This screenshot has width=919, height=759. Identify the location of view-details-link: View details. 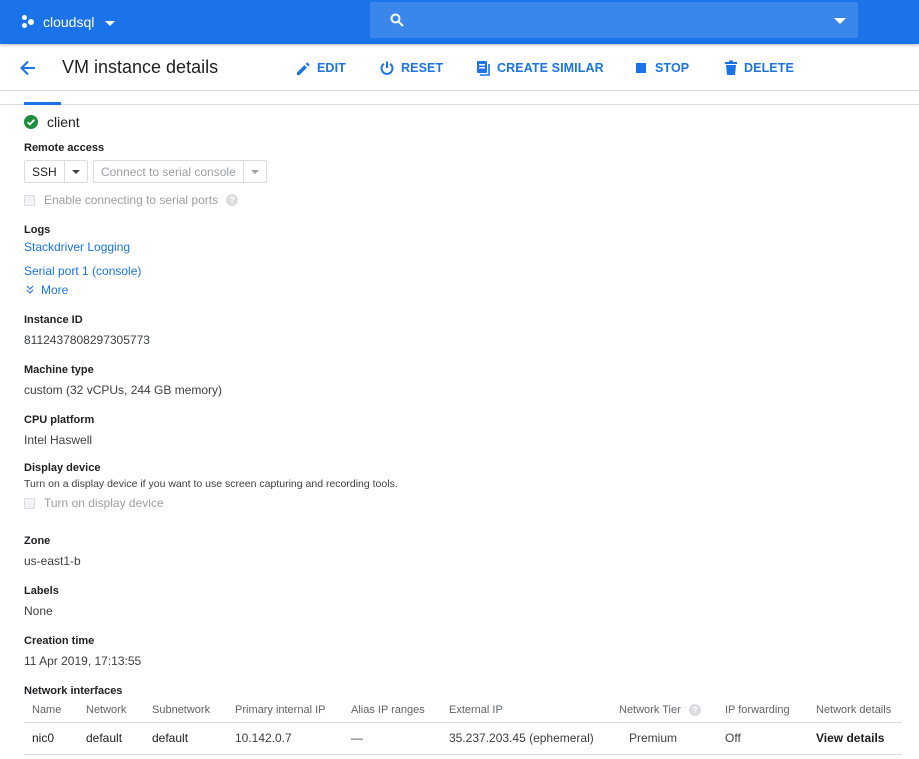
(855, 738).